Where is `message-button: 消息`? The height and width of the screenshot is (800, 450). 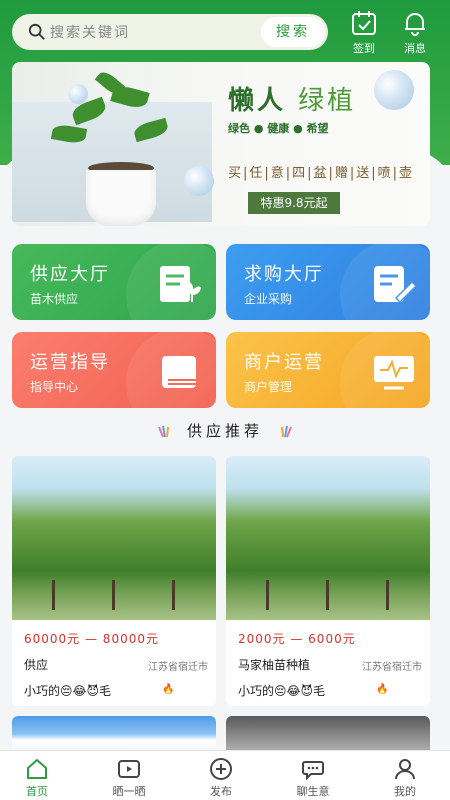 message-button: 消息 is located at coordinates (415, 33).